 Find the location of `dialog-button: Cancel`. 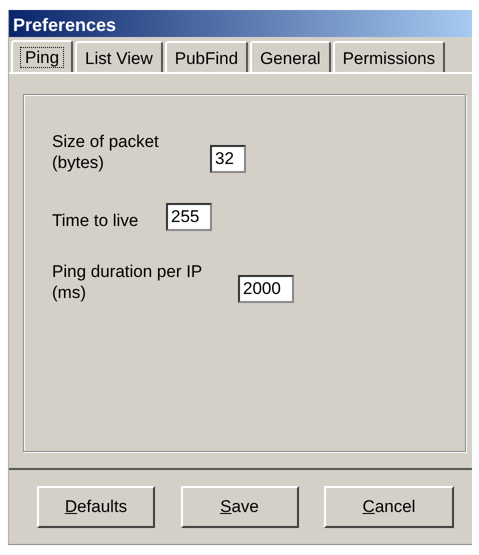

dialog-button: Cancel is located at coordinates (389, 507).